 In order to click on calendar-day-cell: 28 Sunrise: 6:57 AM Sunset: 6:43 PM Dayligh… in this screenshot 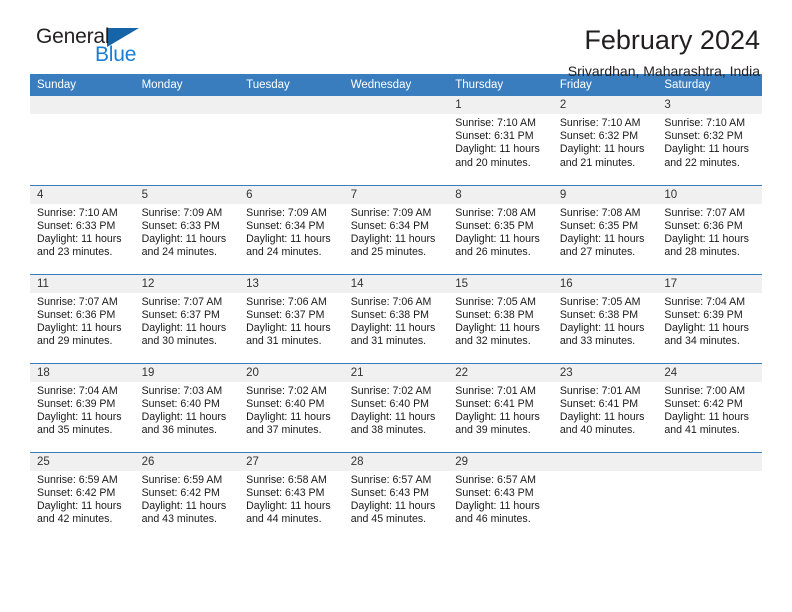, I will do `click(396, 496)`.